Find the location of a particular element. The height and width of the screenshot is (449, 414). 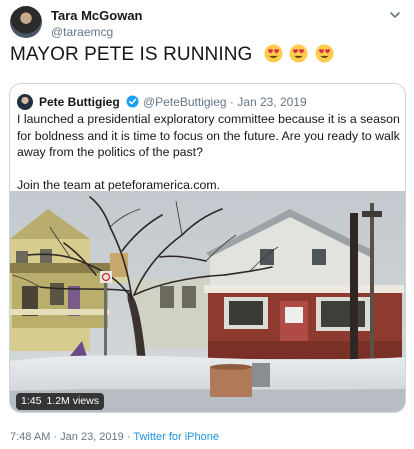

quoted-meta: @PeteButtigieg · Jan 23, 2019 is located at coordinates (225, 102).